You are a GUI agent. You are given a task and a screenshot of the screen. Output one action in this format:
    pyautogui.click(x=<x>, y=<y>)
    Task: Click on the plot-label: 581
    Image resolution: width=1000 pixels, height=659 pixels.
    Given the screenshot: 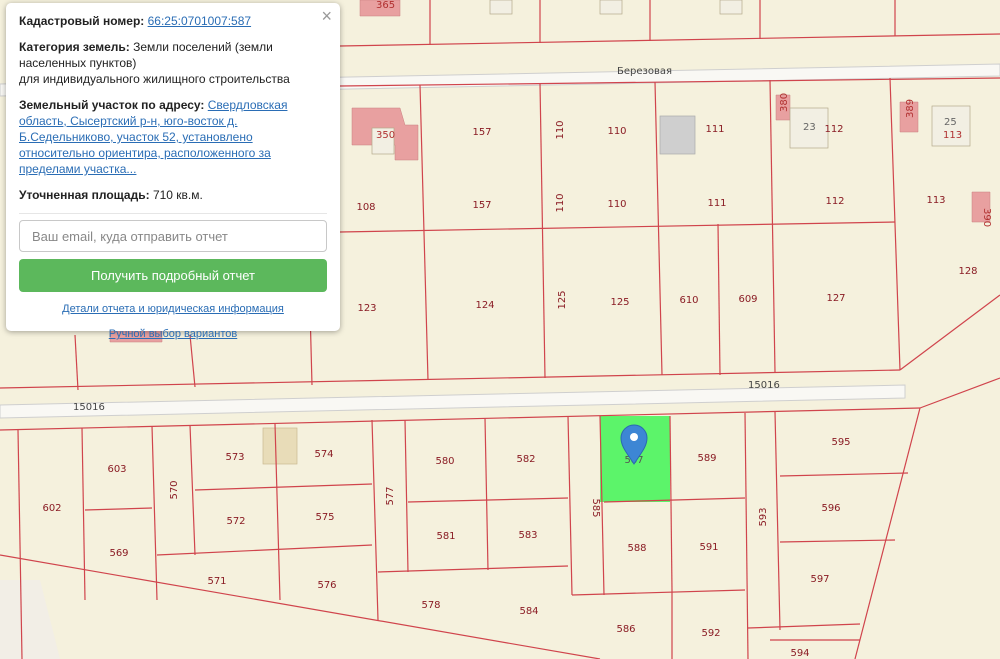 What is the action you would take?
    pyautogui.click(x=445, y=536)
    